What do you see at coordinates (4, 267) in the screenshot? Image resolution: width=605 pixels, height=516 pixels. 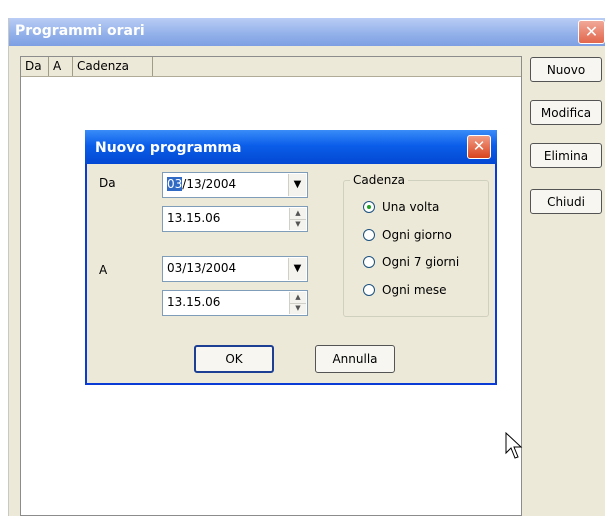 I see `background-window-edge` at bounding box center [4, 267].